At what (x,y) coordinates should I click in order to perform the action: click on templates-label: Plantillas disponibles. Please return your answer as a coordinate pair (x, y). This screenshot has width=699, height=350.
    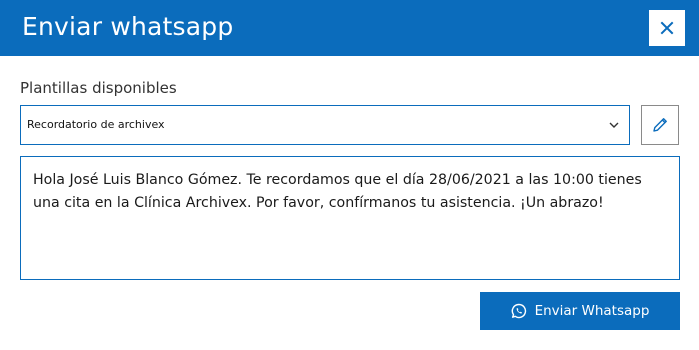
    Looking at the image, I should click on (98, 88).